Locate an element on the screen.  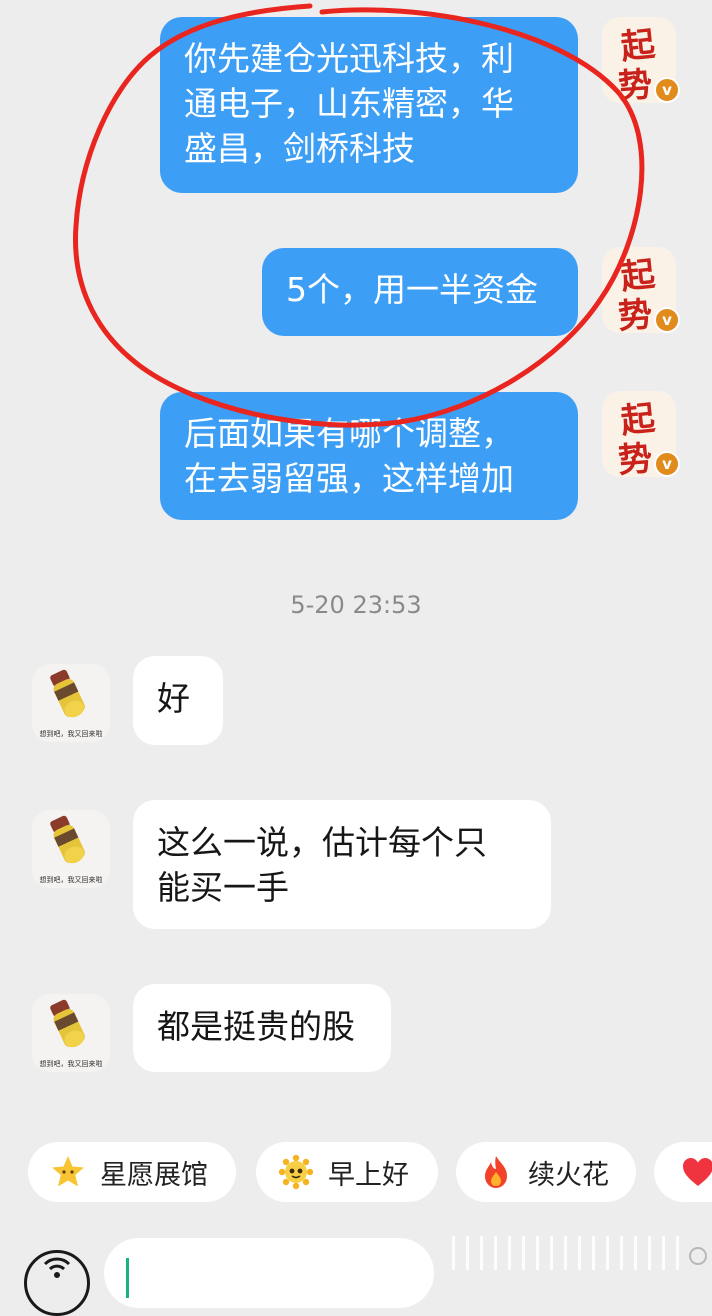
voice-input-button is located at coordinates (57, 1283).